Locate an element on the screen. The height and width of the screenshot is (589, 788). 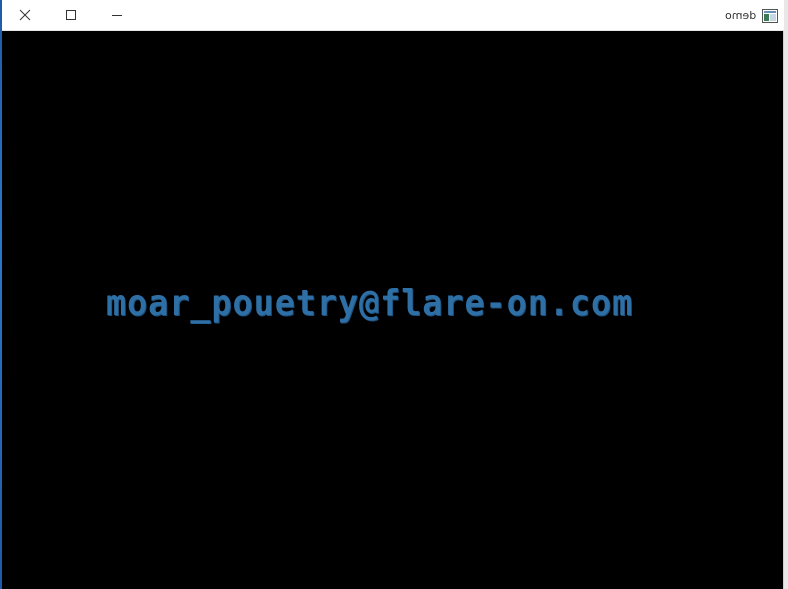
title-area: demo is located at coordinates (751, 15).